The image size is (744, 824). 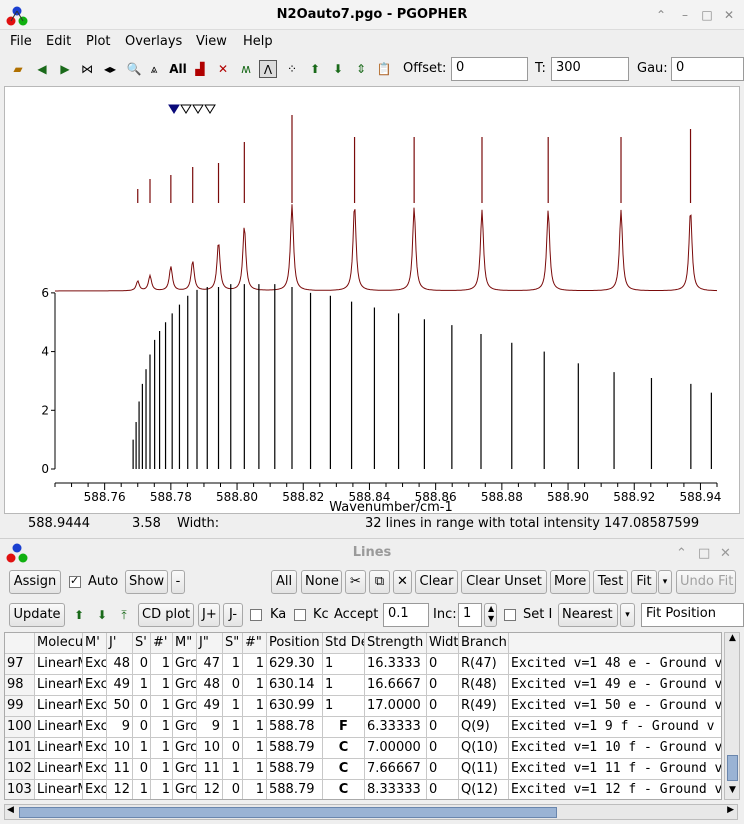 I want to click on column-header: S', so click(x=142, y=643).